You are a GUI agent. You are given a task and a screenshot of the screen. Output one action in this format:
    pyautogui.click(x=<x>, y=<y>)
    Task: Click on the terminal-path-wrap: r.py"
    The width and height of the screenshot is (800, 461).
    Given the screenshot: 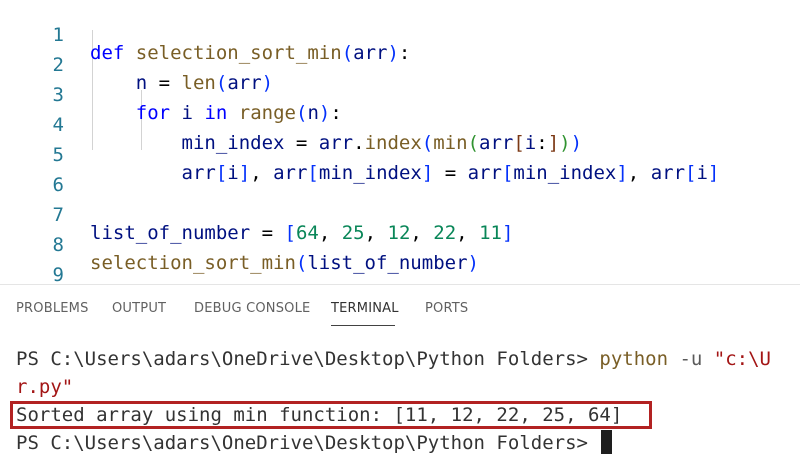 What is the action you would take?
    pyautogui.click(x=45, y=387)
    